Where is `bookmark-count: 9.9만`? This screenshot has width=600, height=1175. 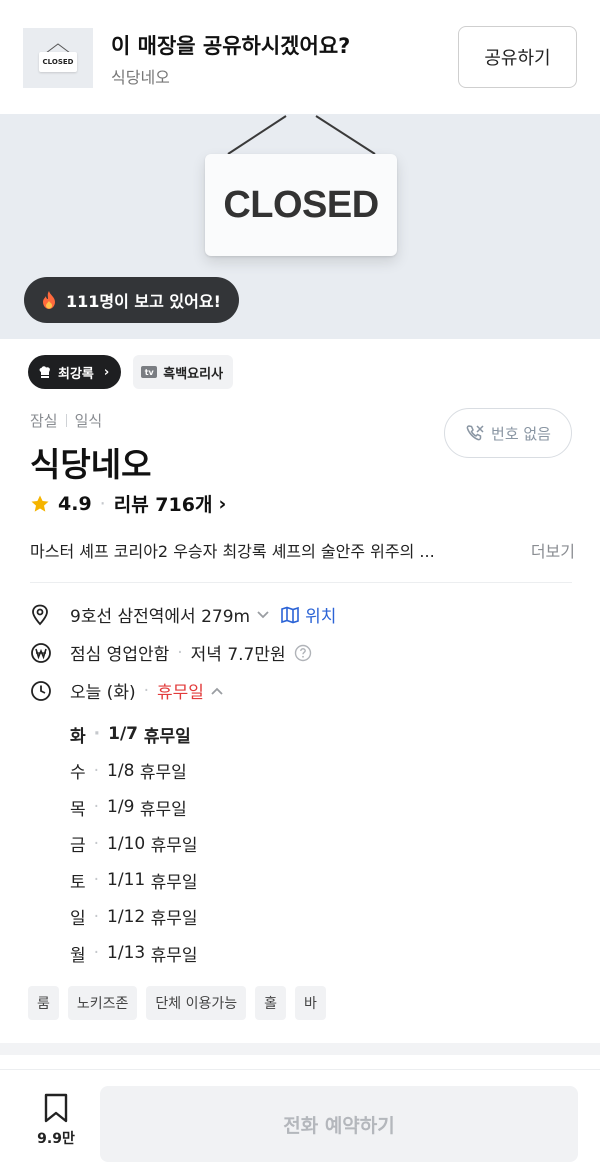
bookmark-count: 9.9만 is located at coordinates (56, 1139).